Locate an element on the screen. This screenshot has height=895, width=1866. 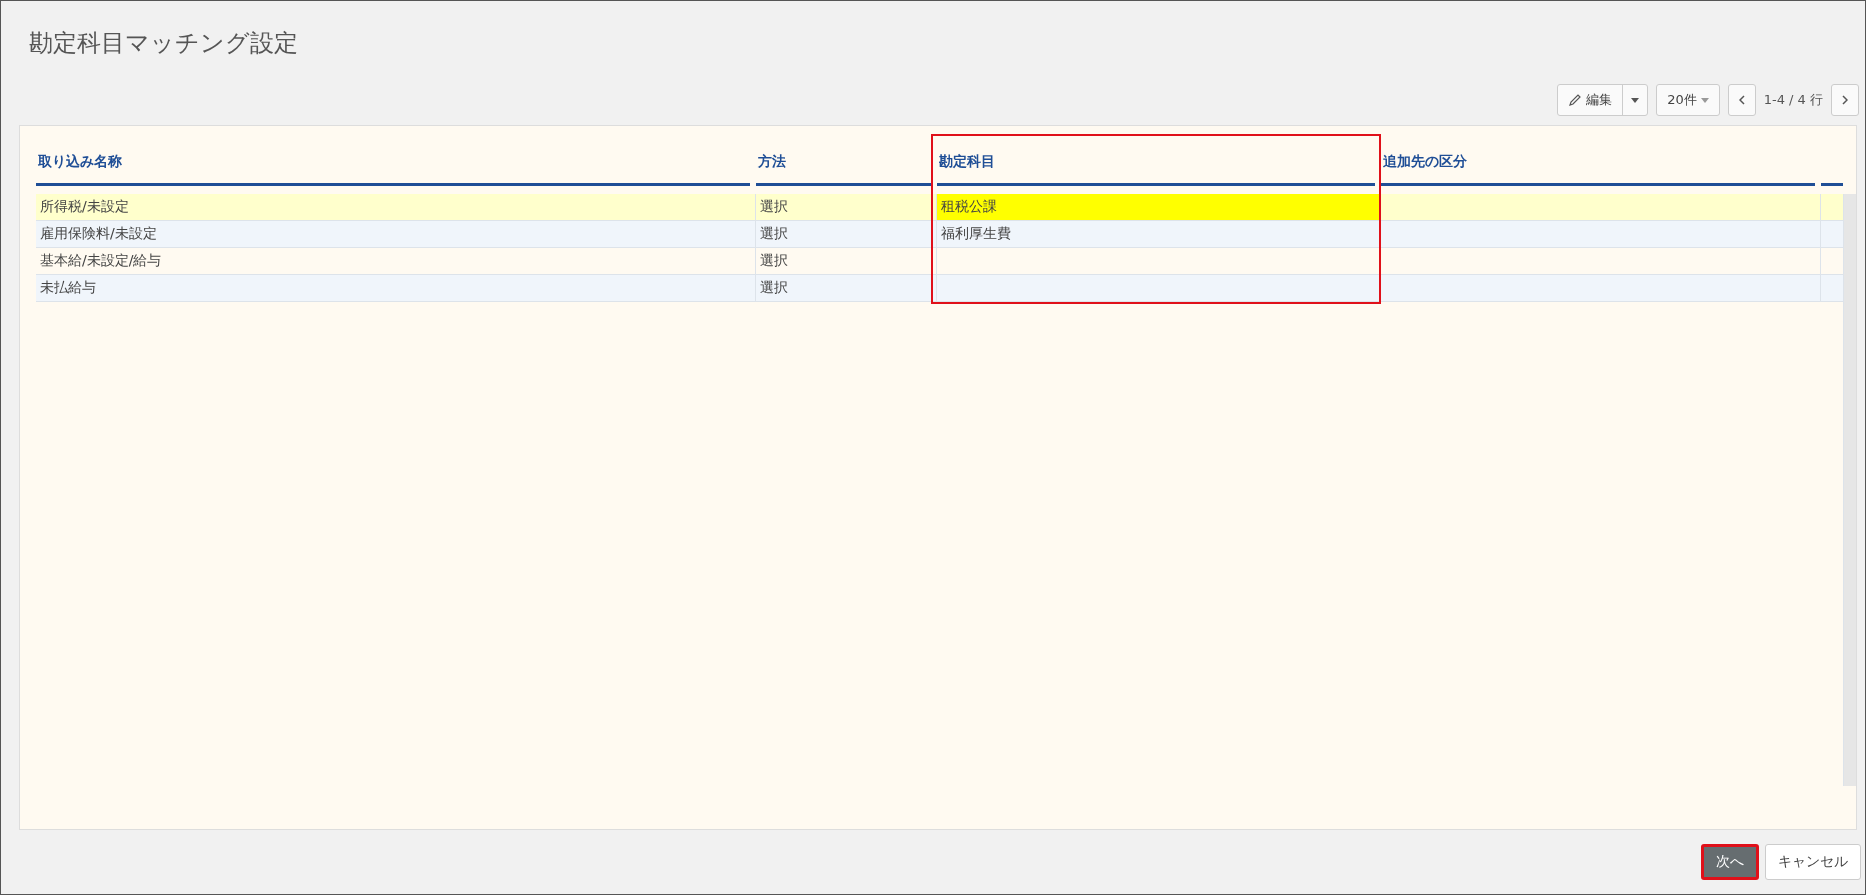
next-page-button is located at coordinates (1845, 100).